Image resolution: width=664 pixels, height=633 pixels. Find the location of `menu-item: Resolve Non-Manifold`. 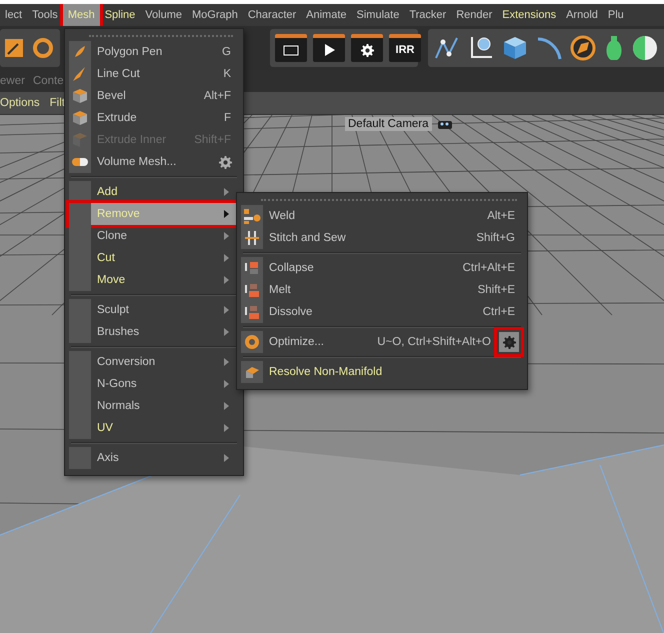

menu-item: Resolve Non-Manifold is located at coordinates (382, 372).